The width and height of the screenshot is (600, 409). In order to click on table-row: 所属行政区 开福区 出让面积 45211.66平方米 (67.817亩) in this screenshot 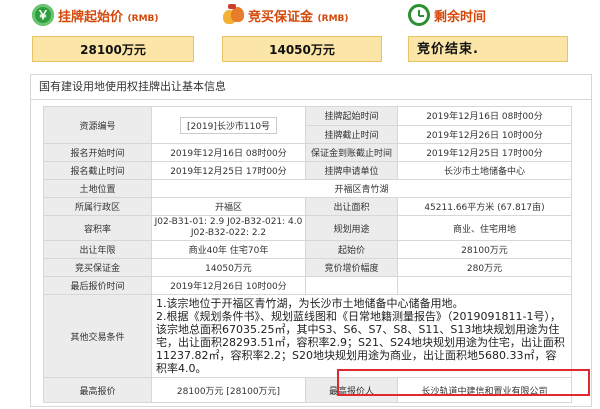, I will do `click(307, 206)`.